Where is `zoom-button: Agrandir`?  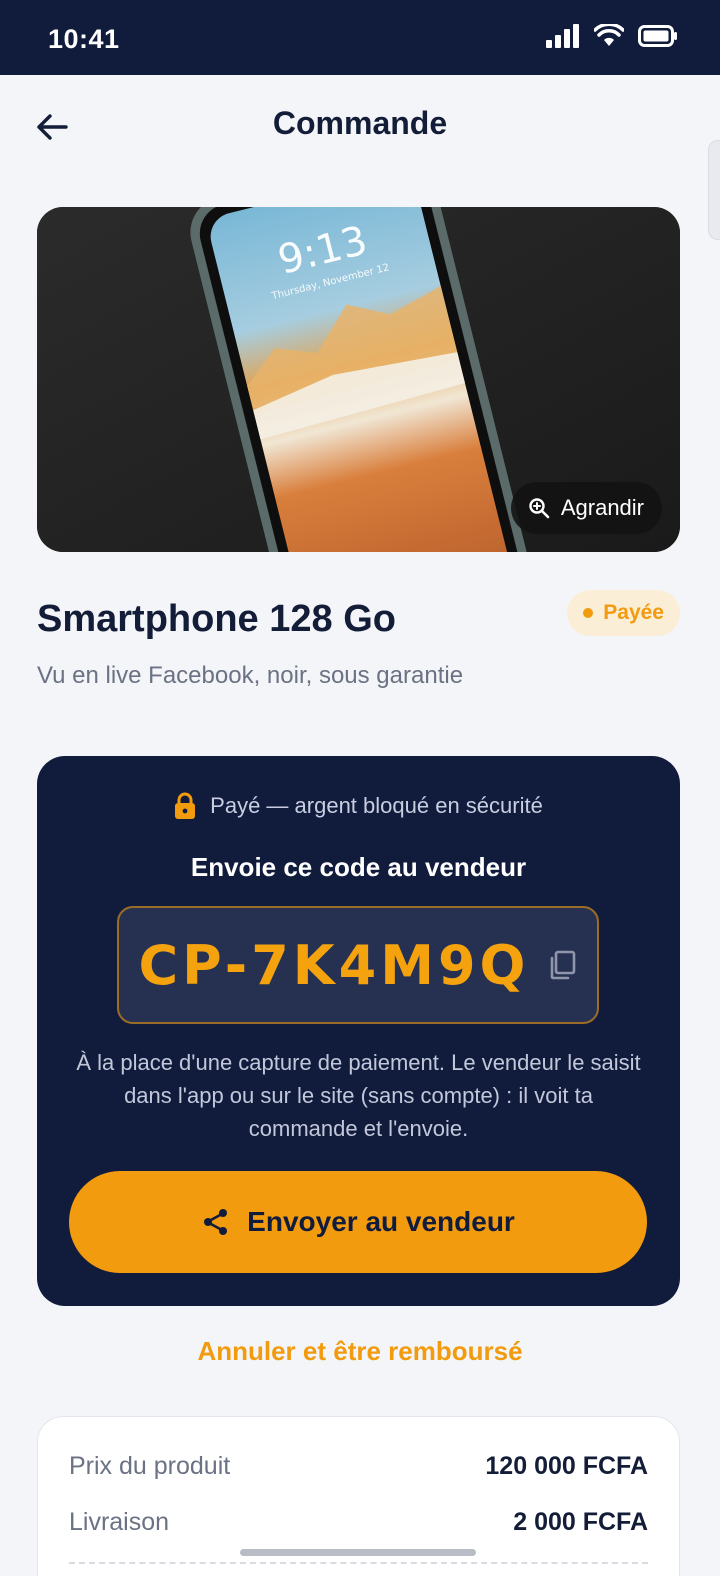
zoom-button: Agrandir is located at coordinates (586, 508).